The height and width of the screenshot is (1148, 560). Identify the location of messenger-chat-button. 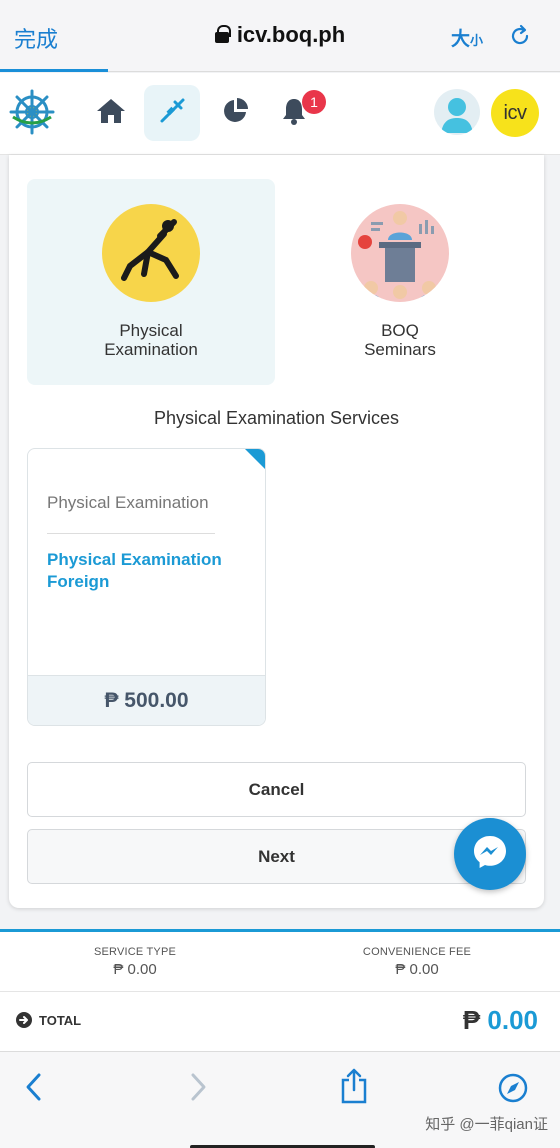
(490, 854).